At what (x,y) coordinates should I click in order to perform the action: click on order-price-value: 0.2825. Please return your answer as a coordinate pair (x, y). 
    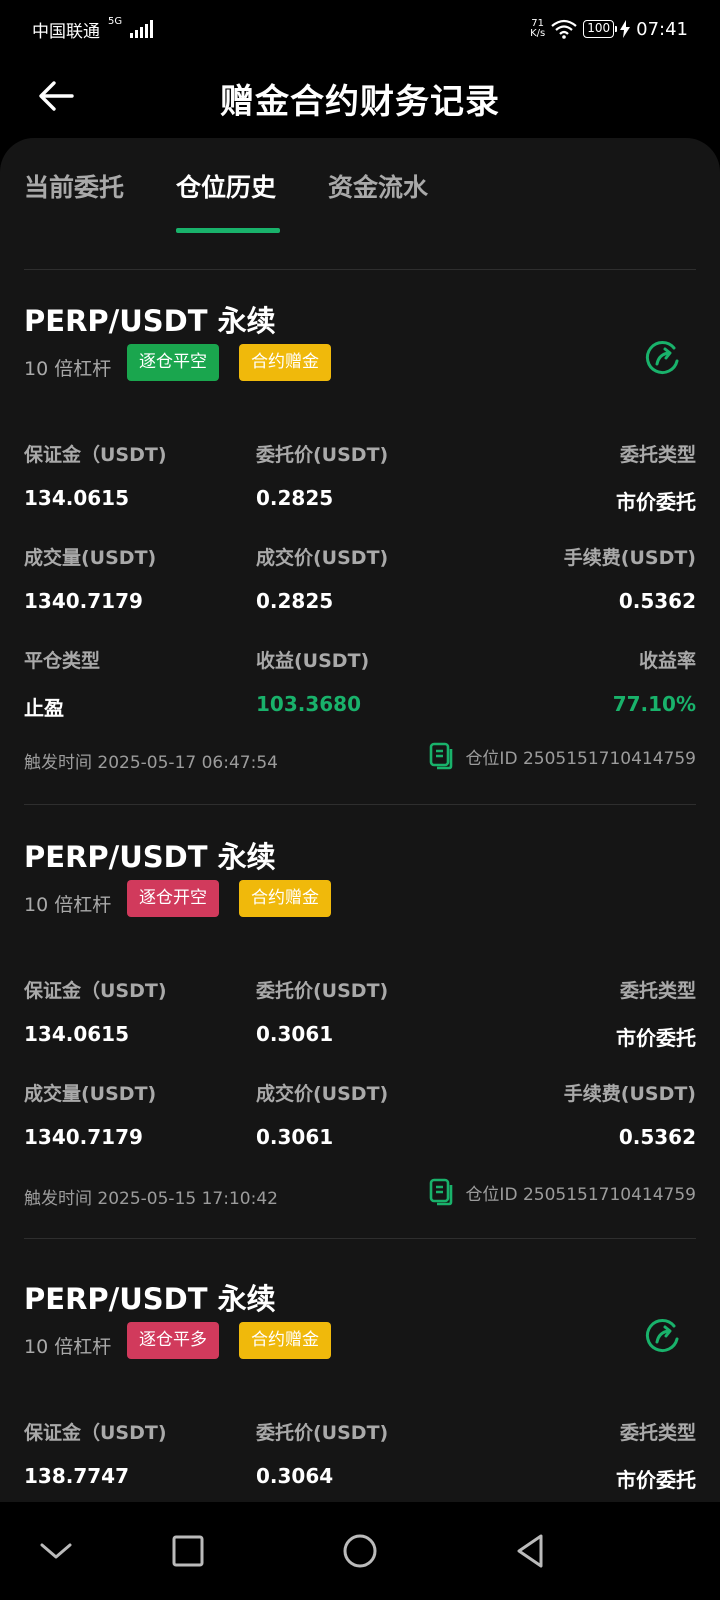
    Looking at the image, I should click on (295, 498).